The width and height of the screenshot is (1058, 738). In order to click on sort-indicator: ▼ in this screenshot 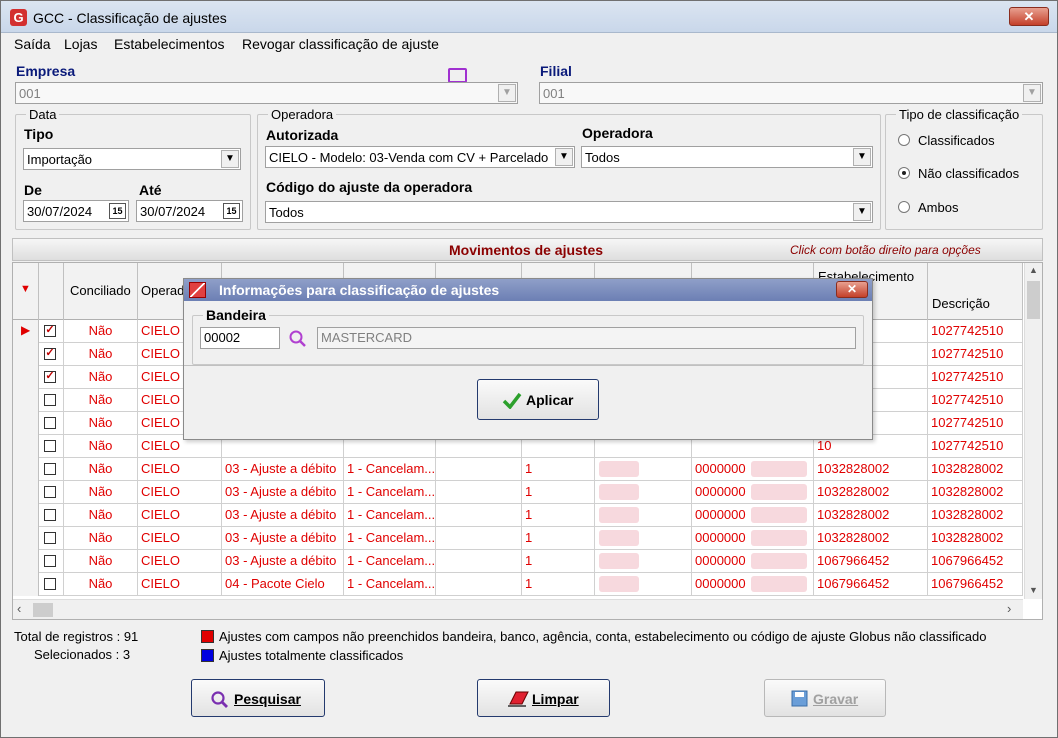, I will do `click(26, 291)`.